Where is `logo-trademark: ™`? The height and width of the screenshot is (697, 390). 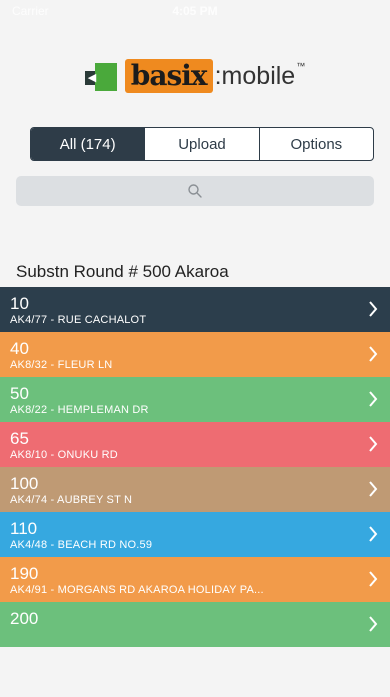 logo-trademark: ™ is located at coordinates (301, 66).